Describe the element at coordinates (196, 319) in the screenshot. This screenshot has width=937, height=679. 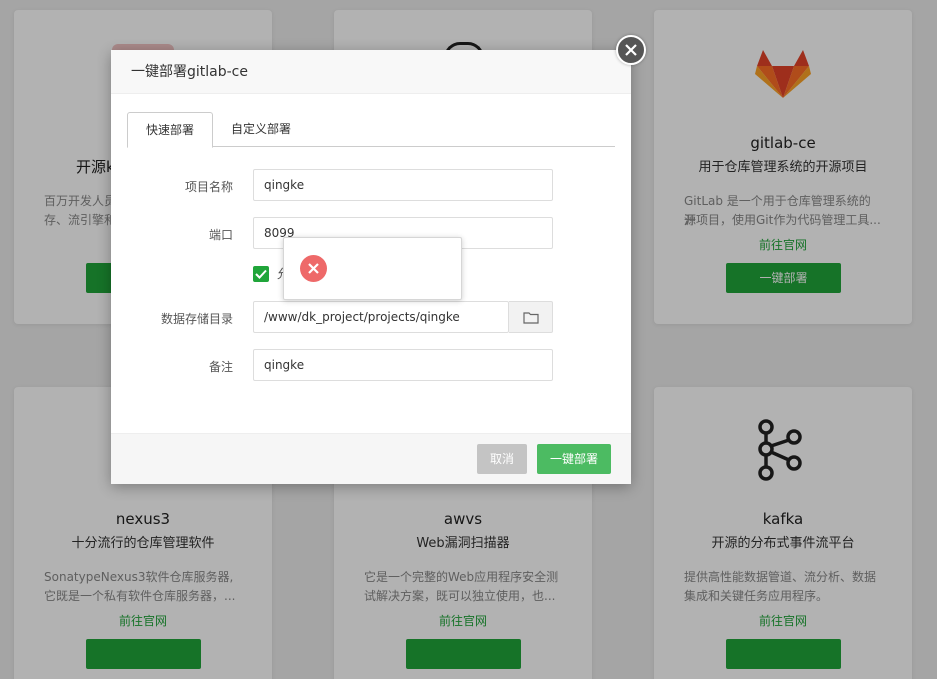
I see `data-dir-label: 数据存储目录` at that location.